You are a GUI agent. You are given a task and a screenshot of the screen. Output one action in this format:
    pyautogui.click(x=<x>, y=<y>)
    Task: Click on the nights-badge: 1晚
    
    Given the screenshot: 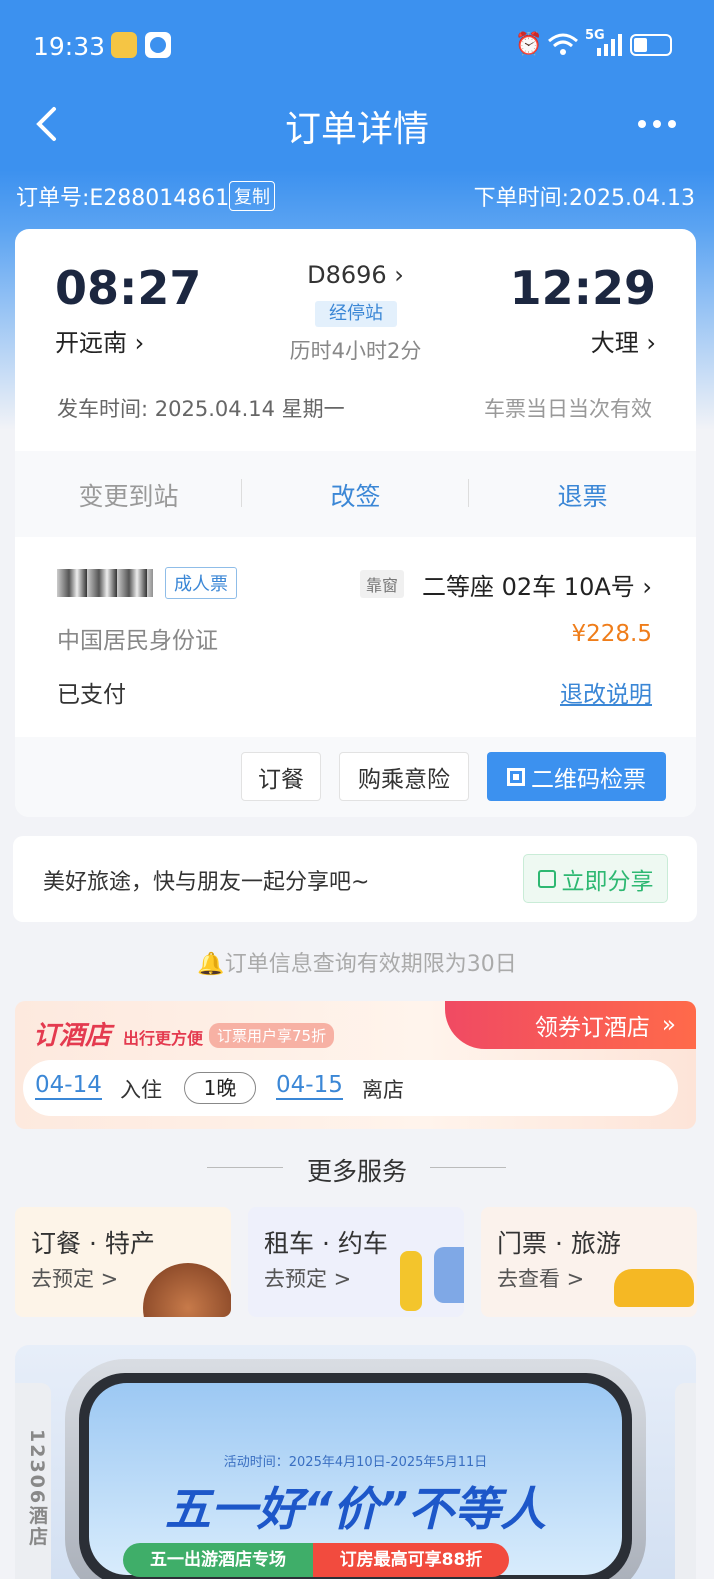 What is the action you would take?
    pyautogui.click(x=220, y=1088)
    